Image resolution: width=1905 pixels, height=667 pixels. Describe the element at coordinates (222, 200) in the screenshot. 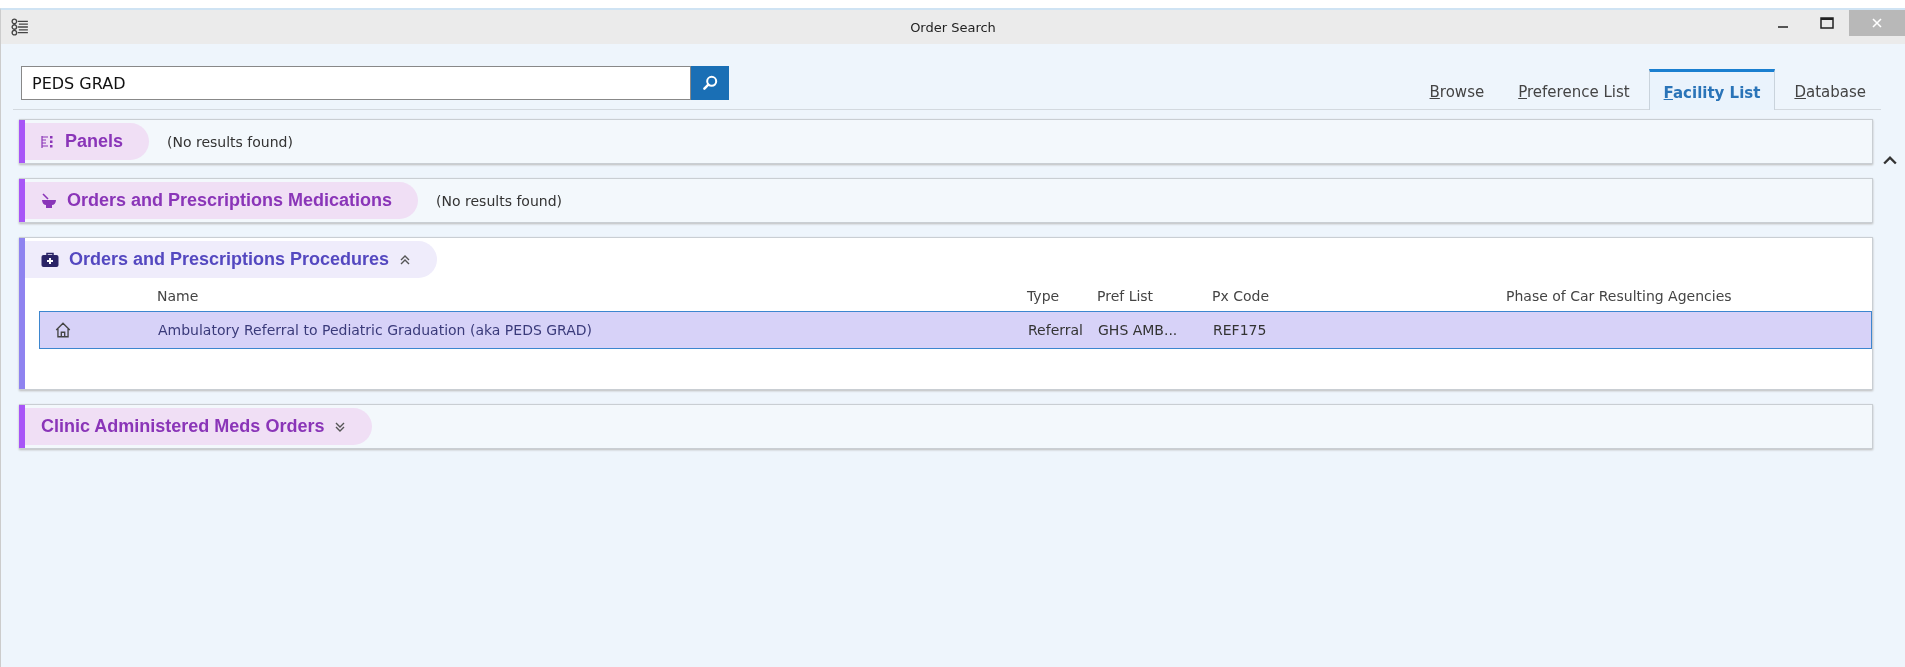

I see `section-header: Orders and Prescriptions Medications` at that location.